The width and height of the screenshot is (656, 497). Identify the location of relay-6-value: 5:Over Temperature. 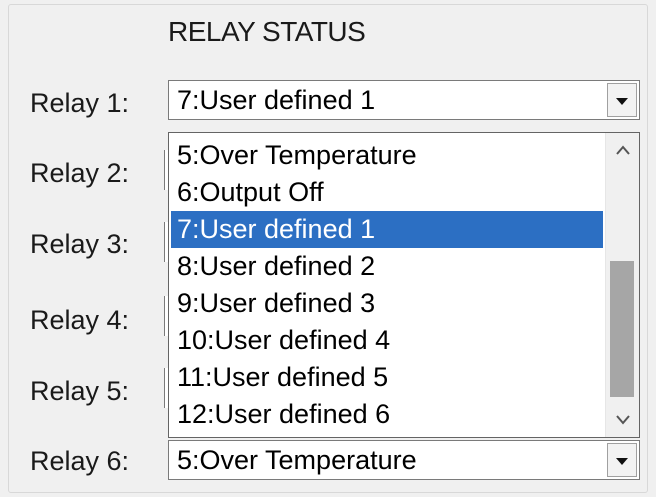
(297, 460).